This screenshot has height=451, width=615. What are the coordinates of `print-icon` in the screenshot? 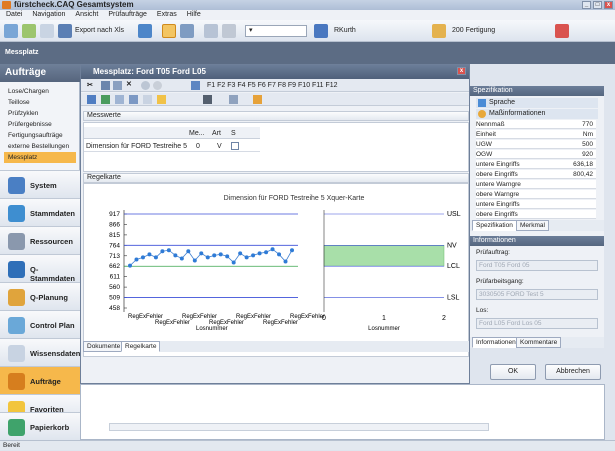 It's located at (147, 99).